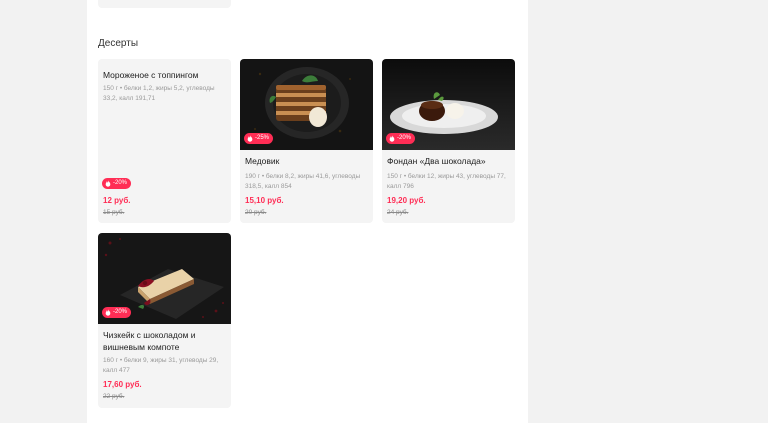  Describe the element at coordinates (118, 43) in the screenshot. I see `section-title: Десерты` at that location.